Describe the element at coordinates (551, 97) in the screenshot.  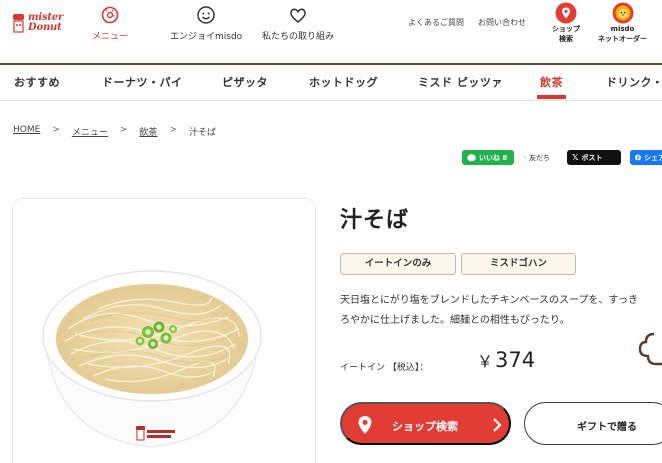
I see `active-category-underline` at that location.